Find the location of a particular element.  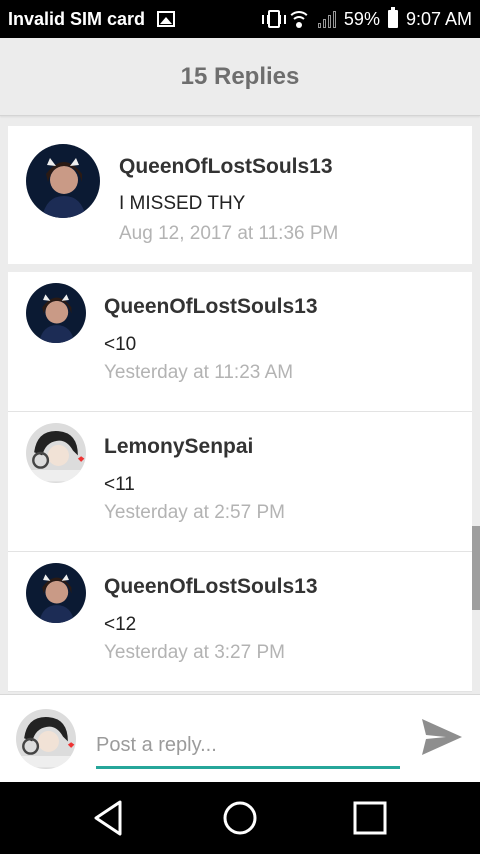

wifi-icon is located at coordinates (298, 19).